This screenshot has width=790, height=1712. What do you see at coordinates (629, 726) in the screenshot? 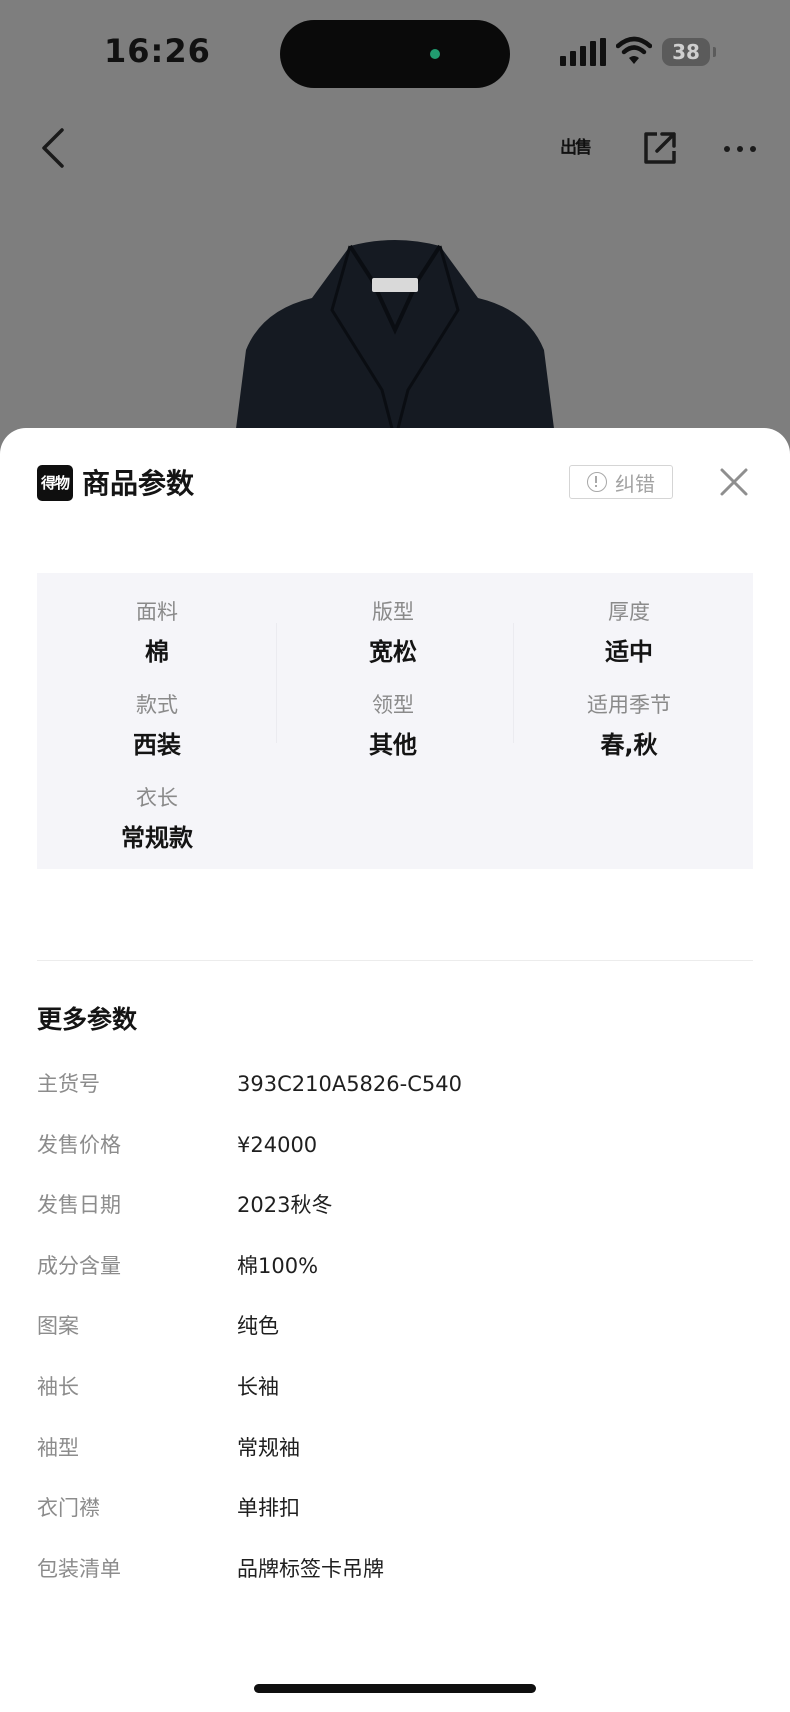
I see `param-cell: 适用季节 春,秋` at bounding box center [629, 726].